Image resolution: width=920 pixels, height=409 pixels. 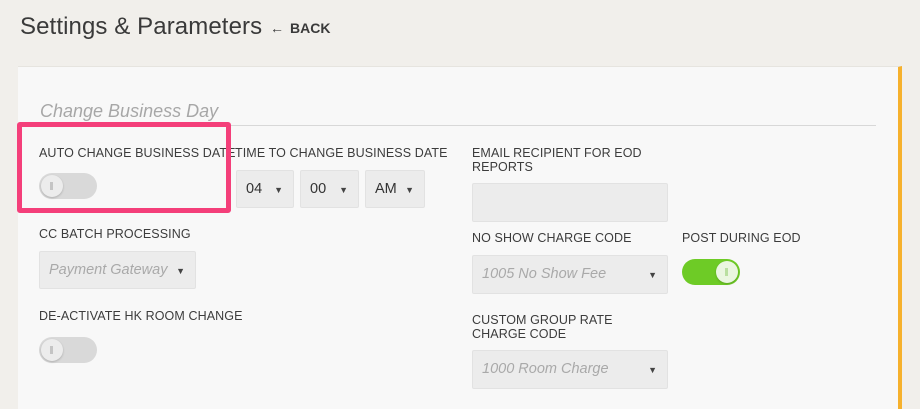 What do you see at coordinates (570, 202) in the screenshot?
I see `email-recipient-field` at bounding box center [570, 202].